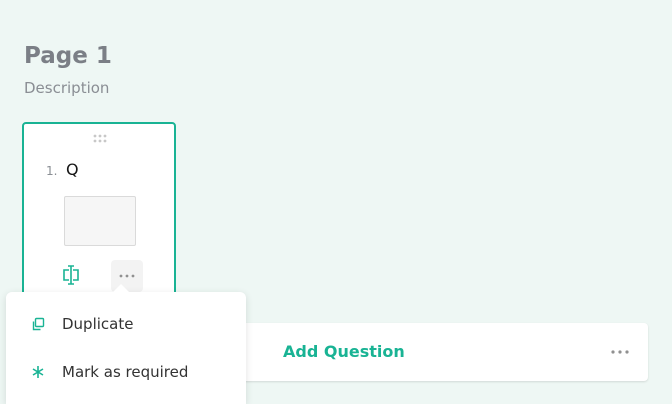 The image size is (672, 404). What do you see at coordinates (100, 221) in the screenshot?
I see `question-answer-input` at bounding box center [100, 221].